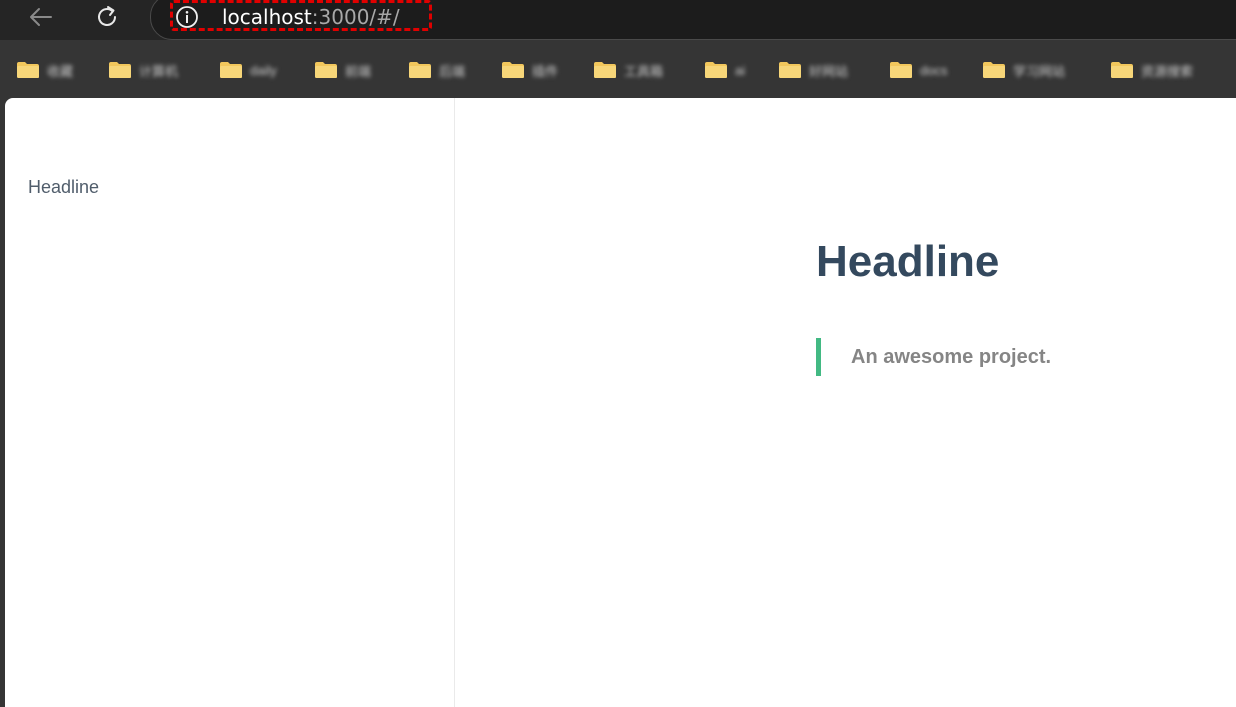  Describe the element at coordinates (1039, 71) in the screenshot. I see `bookmark-label: 学习网站` at that location.